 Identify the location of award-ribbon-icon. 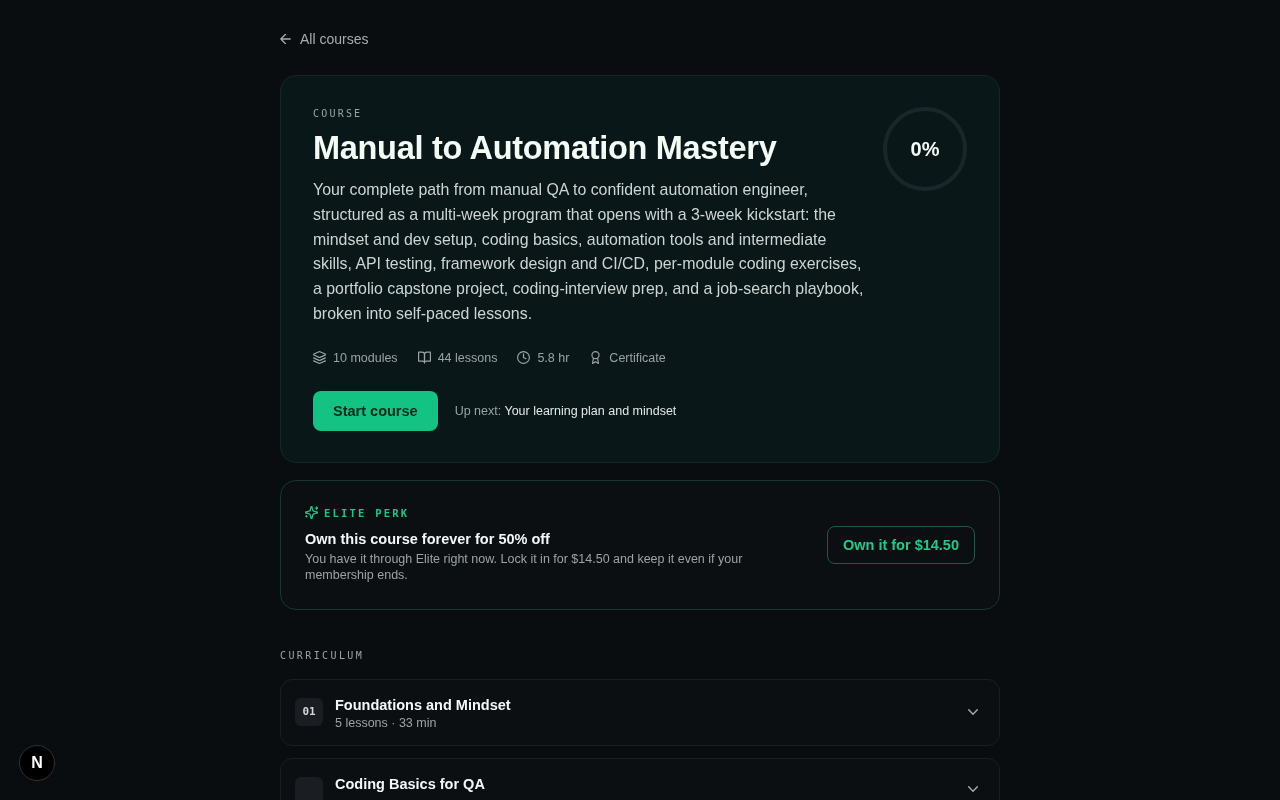
(596, 358).